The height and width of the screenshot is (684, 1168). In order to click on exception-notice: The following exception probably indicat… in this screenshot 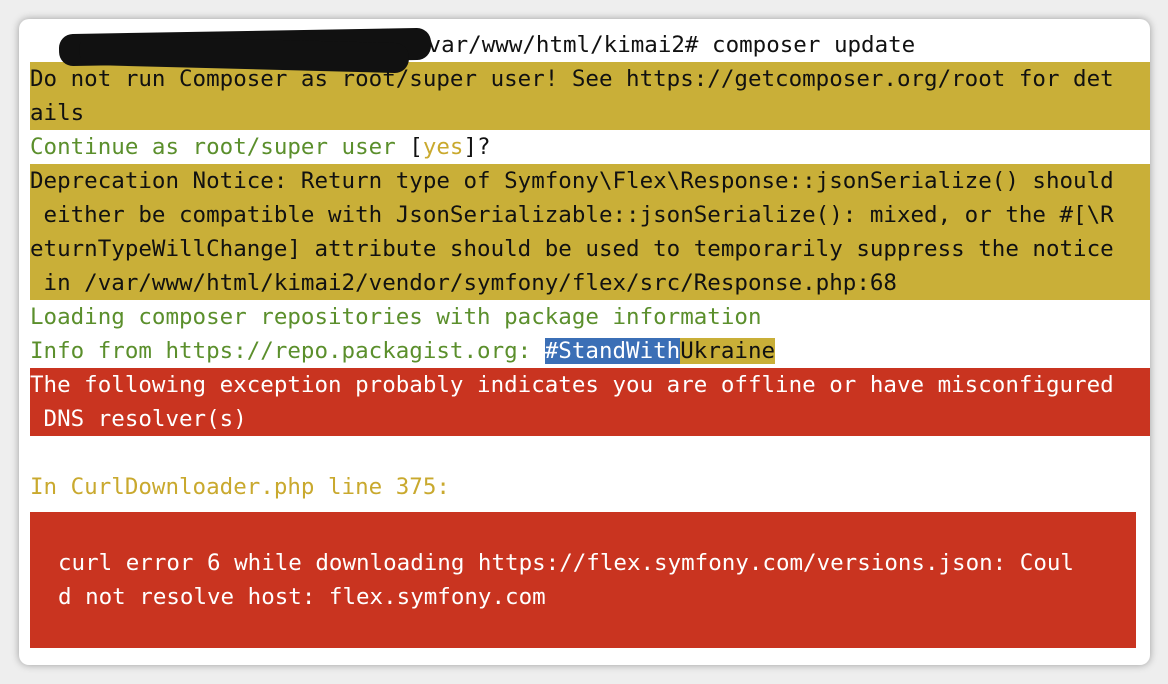, I will do `click(590, 402)`.